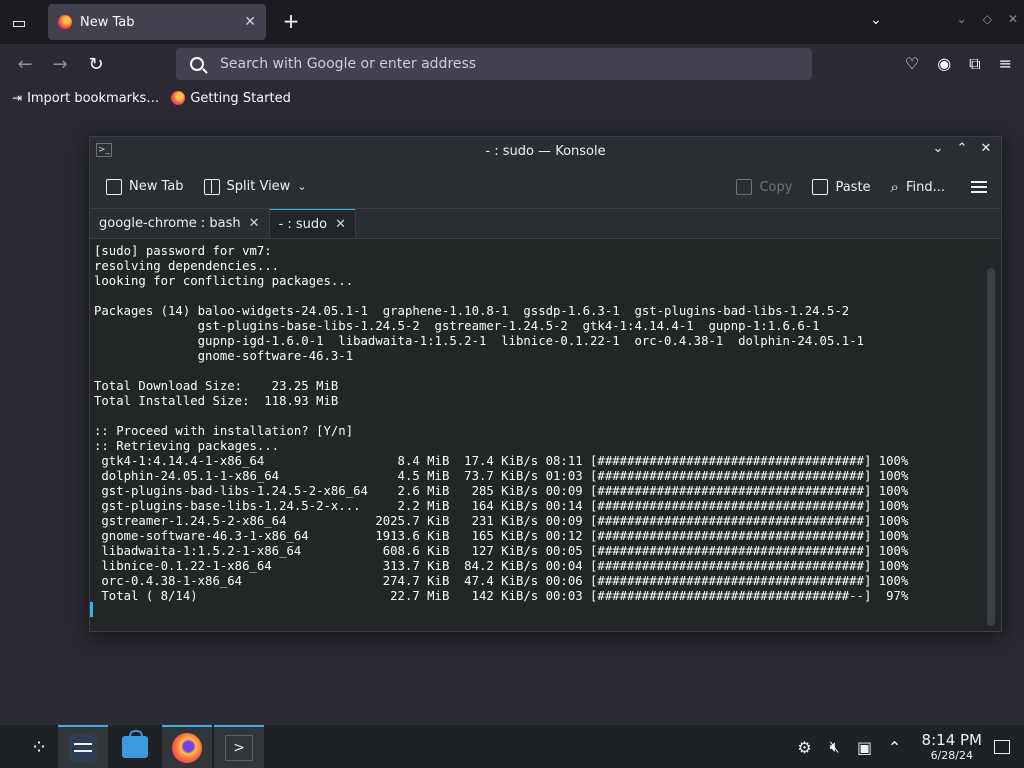  Describe the element at coordinates (107, 22) in the screenshot. I see `browser-tab-title: New Tab` at that location.